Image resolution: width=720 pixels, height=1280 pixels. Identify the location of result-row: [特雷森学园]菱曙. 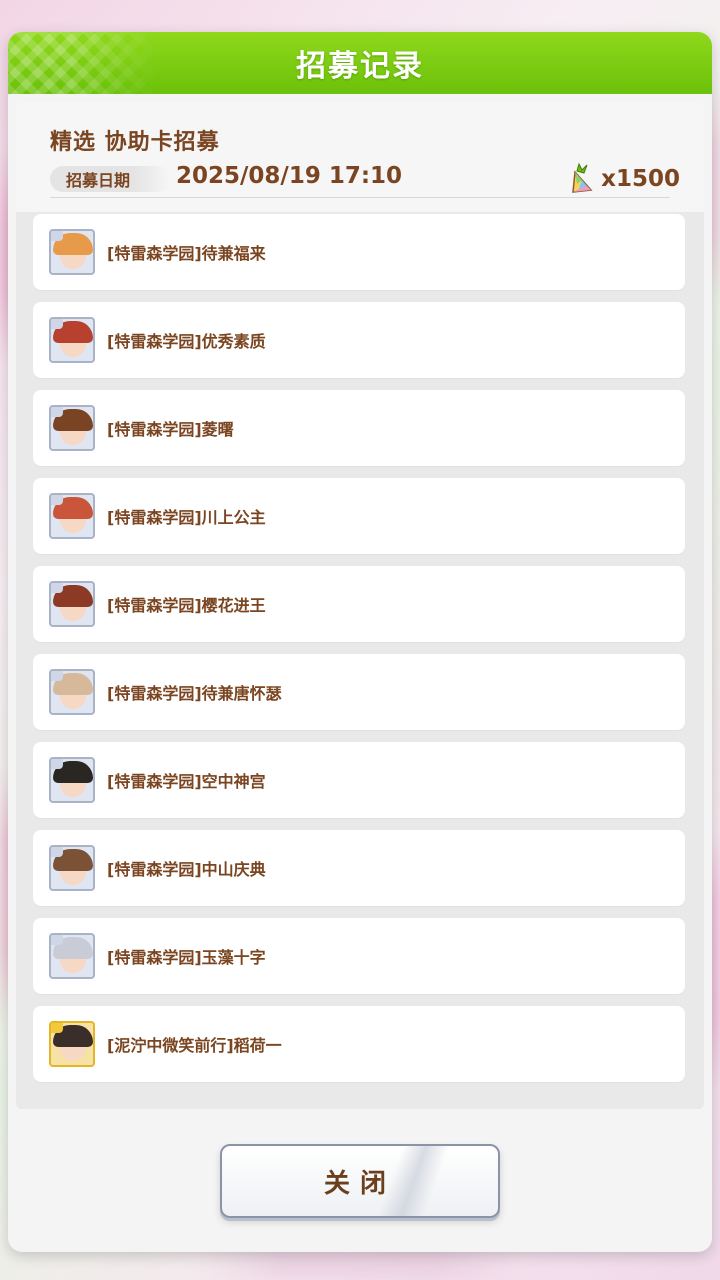
(359, 428).